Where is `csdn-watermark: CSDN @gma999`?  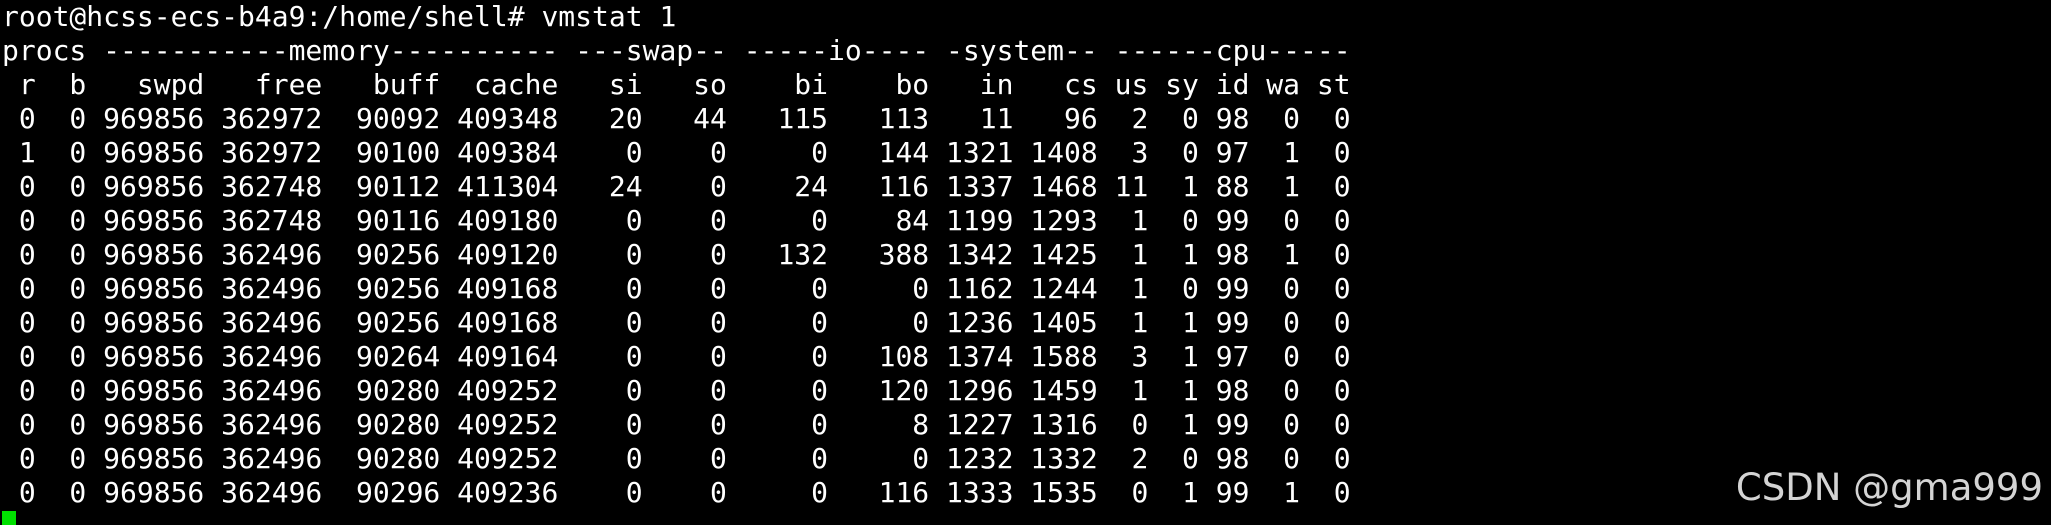 csdn-watermark: CSDN @gma999 is located at coordinates (1889, 487).